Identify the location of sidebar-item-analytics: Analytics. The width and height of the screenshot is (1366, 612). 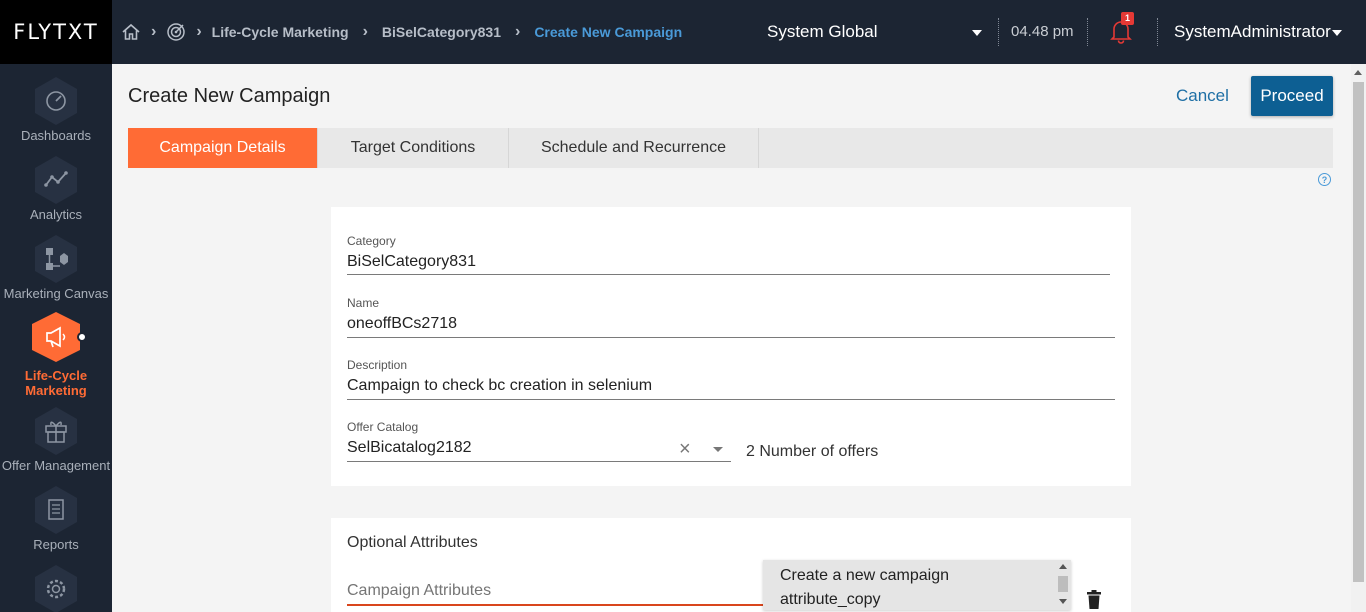
(56, 188).